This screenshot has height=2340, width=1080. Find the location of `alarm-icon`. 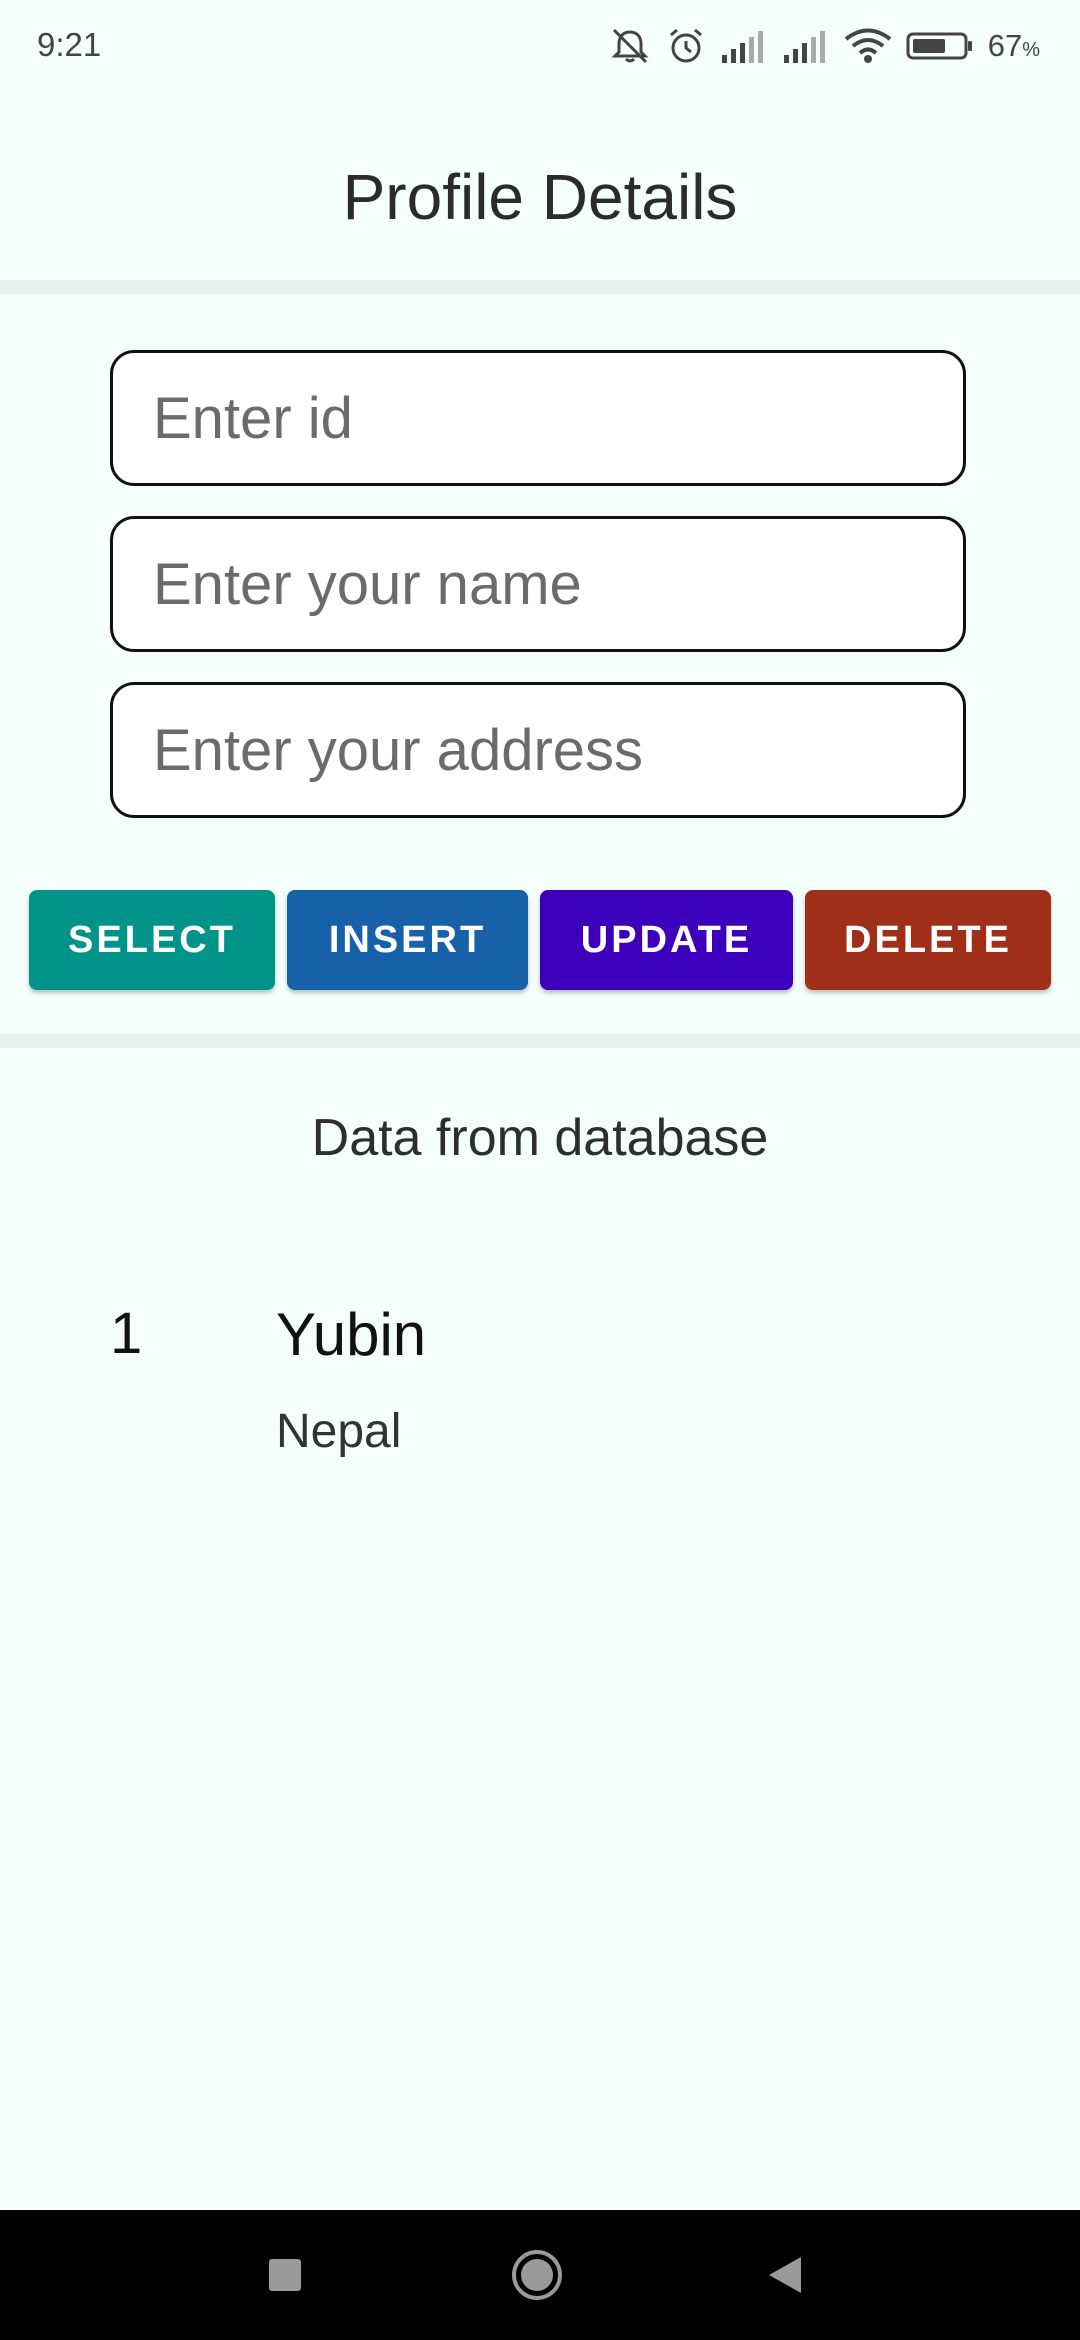

alarm-icon is located at coordinates (686, 46).